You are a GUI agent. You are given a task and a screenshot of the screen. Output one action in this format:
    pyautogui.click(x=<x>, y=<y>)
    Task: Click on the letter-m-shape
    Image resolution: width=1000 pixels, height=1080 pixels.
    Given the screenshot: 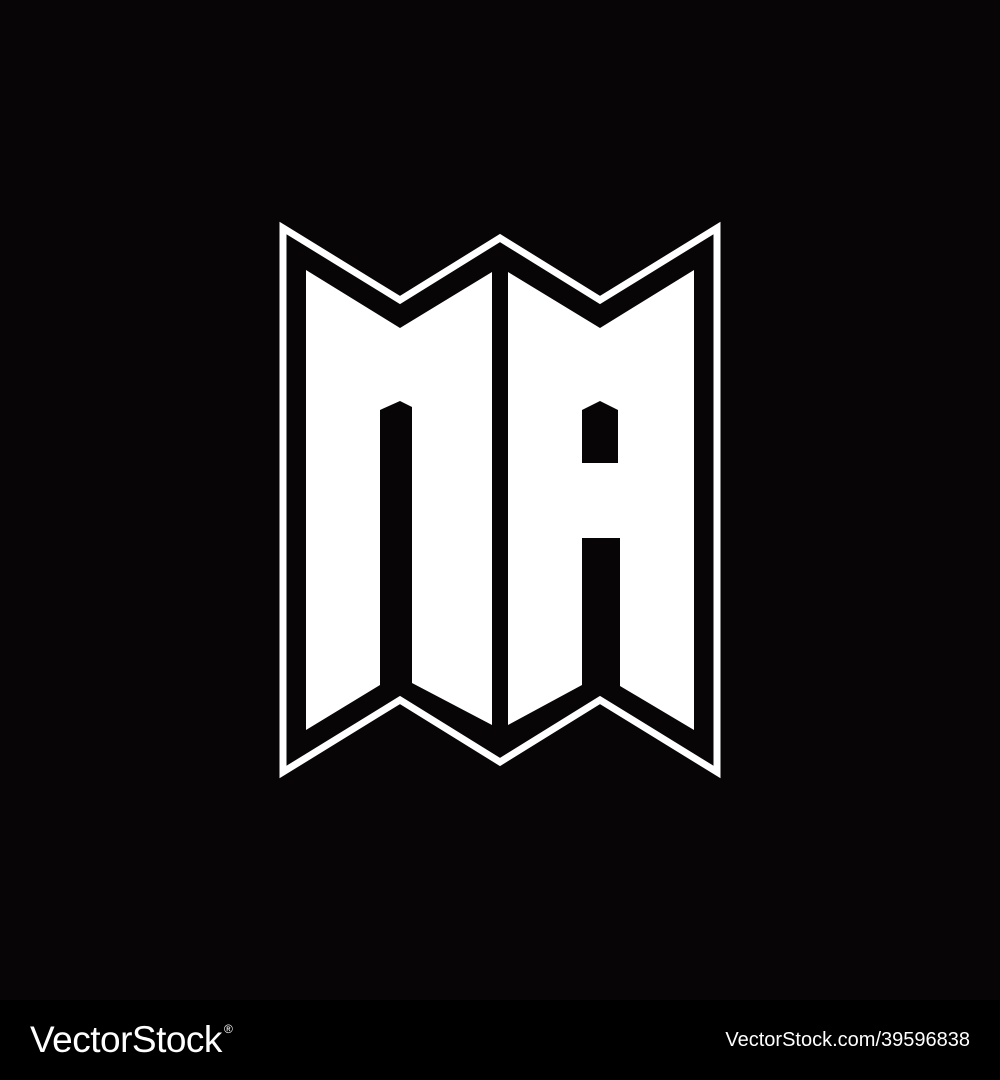 What is the action you would take?
    pyautogui.click(x=399, y=500)
    